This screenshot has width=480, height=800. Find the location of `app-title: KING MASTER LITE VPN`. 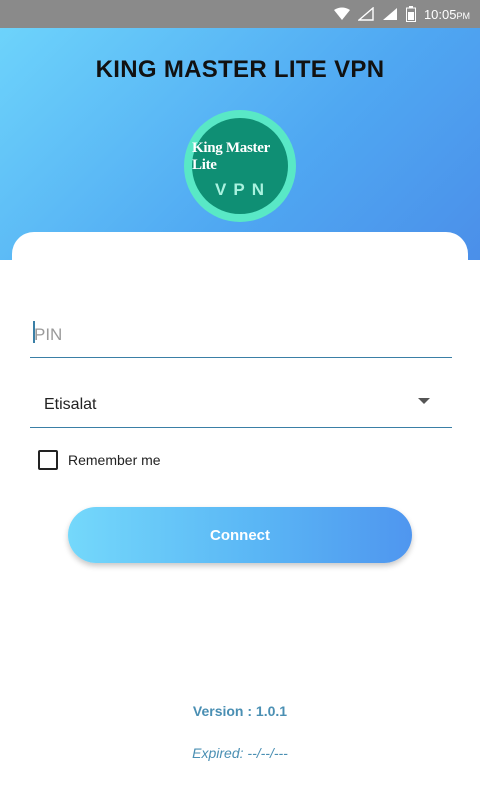

app-title: KING MASTER LITE VPN is located at coordinates (240, 69).